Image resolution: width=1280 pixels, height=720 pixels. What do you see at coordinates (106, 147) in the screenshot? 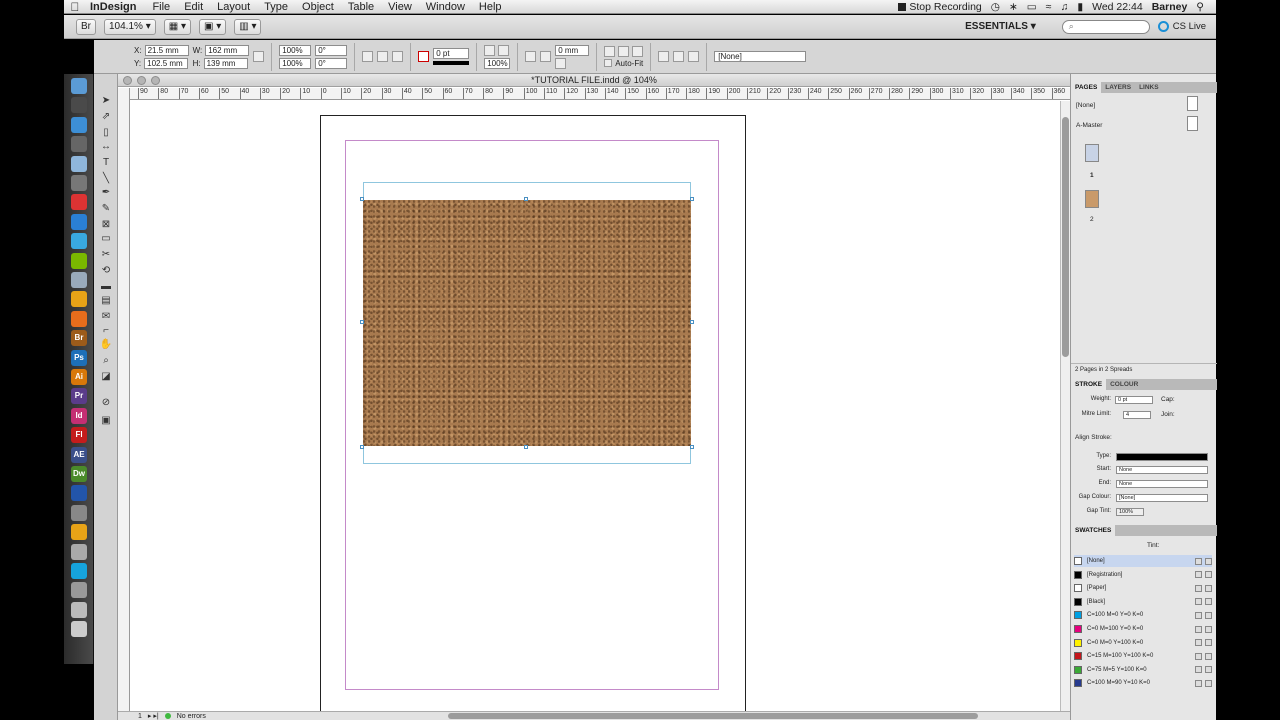
I see `gap-tool-icon: ↔` at bounding box center [106, 147].